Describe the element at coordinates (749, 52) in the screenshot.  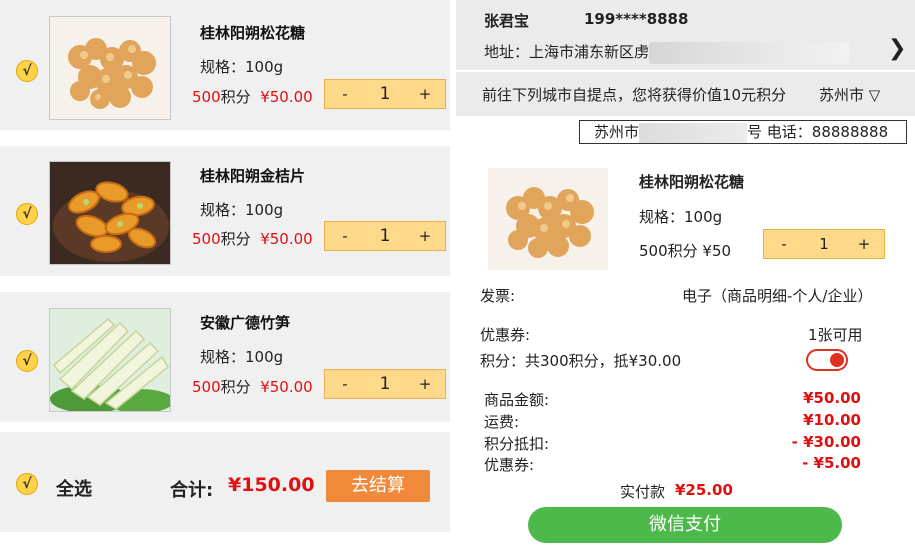
I see `redacted-address` at that location.